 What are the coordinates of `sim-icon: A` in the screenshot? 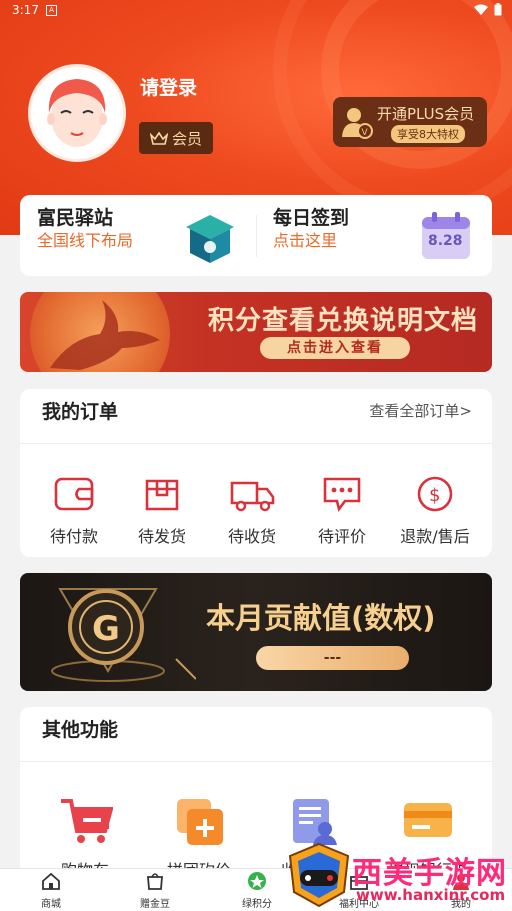 It's located at (51, 10).